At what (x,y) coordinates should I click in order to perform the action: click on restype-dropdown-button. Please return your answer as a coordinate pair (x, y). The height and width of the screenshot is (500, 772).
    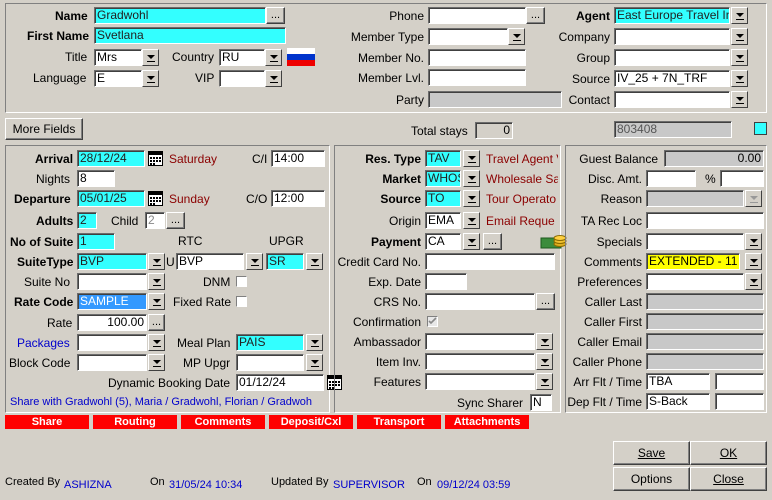
    Looking at the image, I should click on (471, 158).